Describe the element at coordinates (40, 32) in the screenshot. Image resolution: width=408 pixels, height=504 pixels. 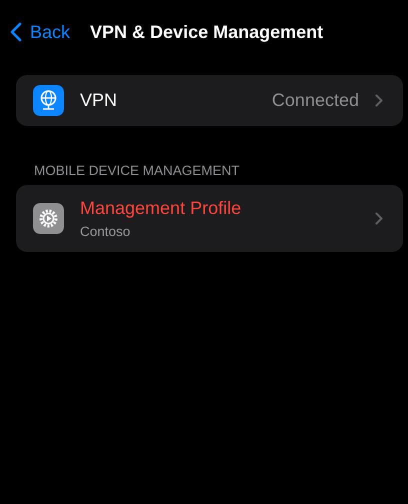
I see `back-button: Back` at that location.